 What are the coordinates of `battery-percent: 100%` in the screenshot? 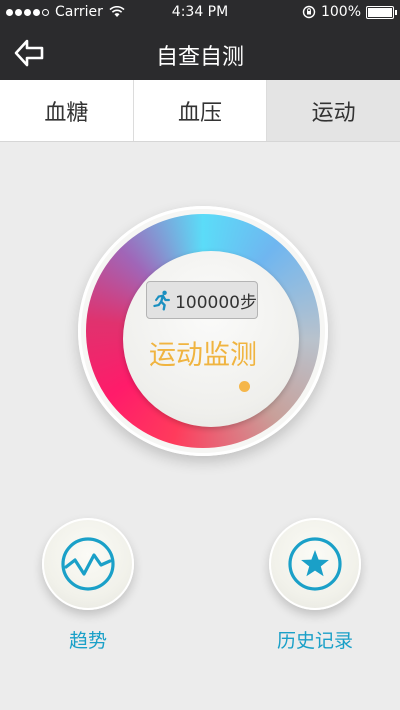 It's located at (340, 12).